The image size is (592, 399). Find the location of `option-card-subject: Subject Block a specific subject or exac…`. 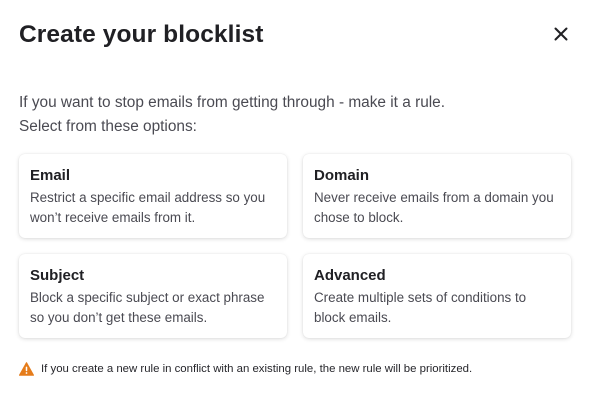

option-card-subject: Subject Block a specific subject or exac… is located at coordinates (153, 296).